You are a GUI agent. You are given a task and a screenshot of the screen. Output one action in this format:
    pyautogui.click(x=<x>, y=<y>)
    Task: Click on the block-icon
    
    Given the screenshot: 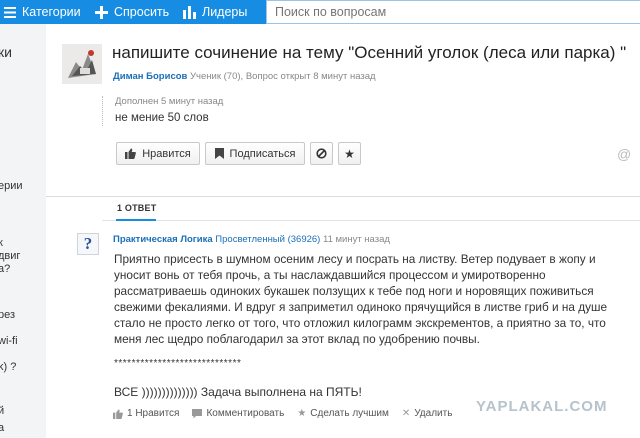 What is the action you would take?
    pyautogui.click(x=321, y=153)
    